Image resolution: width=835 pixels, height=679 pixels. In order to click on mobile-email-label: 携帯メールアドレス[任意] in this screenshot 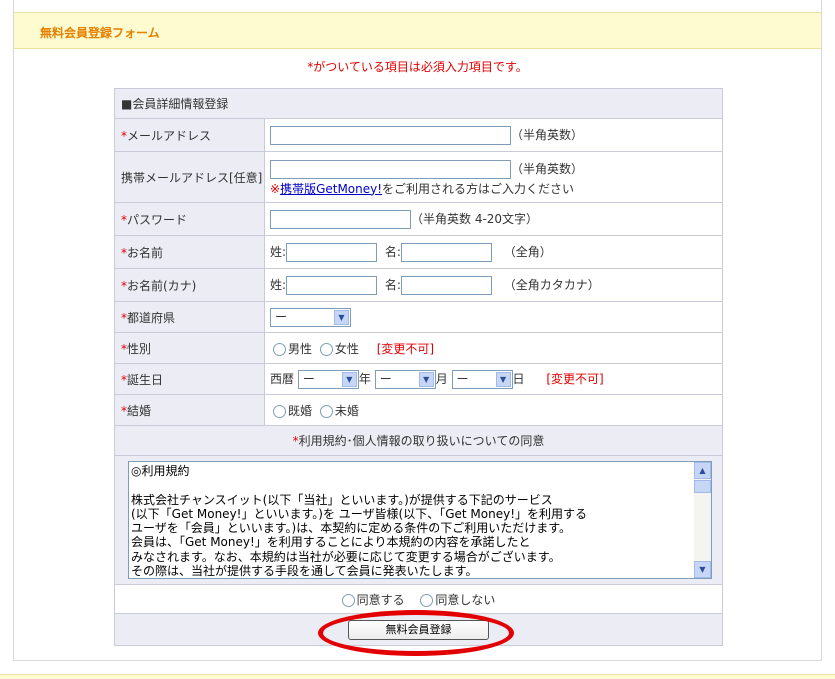, I will do `click(192, 177)`.